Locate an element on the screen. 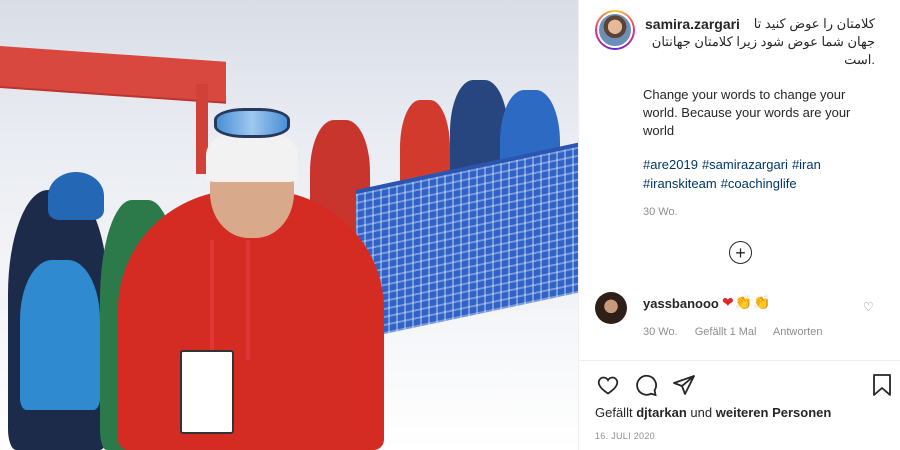 Image resolution: width=900 pixels, height=450 pixels. author-avatar is located at coordinates (615, 30).